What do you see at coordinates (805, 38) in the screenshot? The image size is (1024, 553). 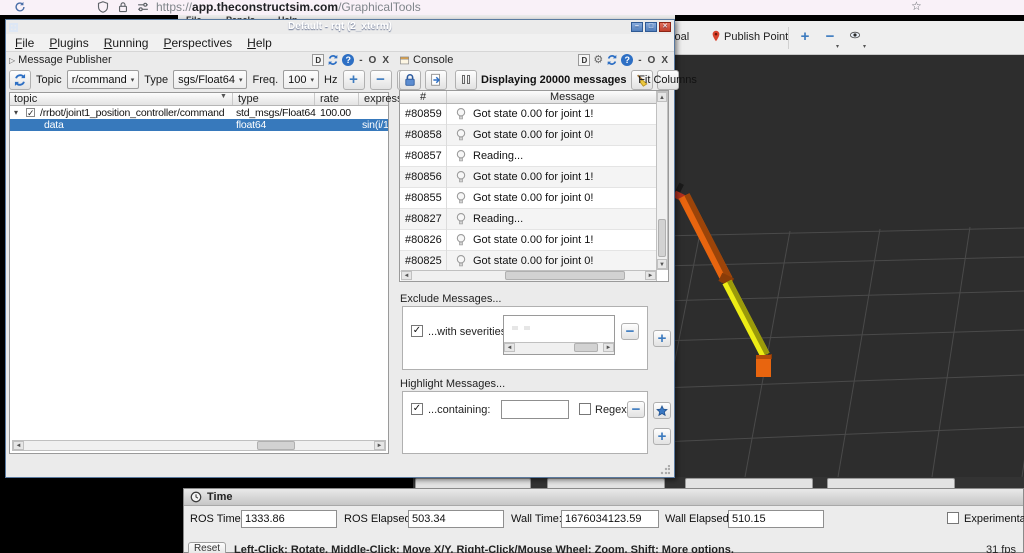 I see `zoom-in-button: +` at bounding box center [805, 38].